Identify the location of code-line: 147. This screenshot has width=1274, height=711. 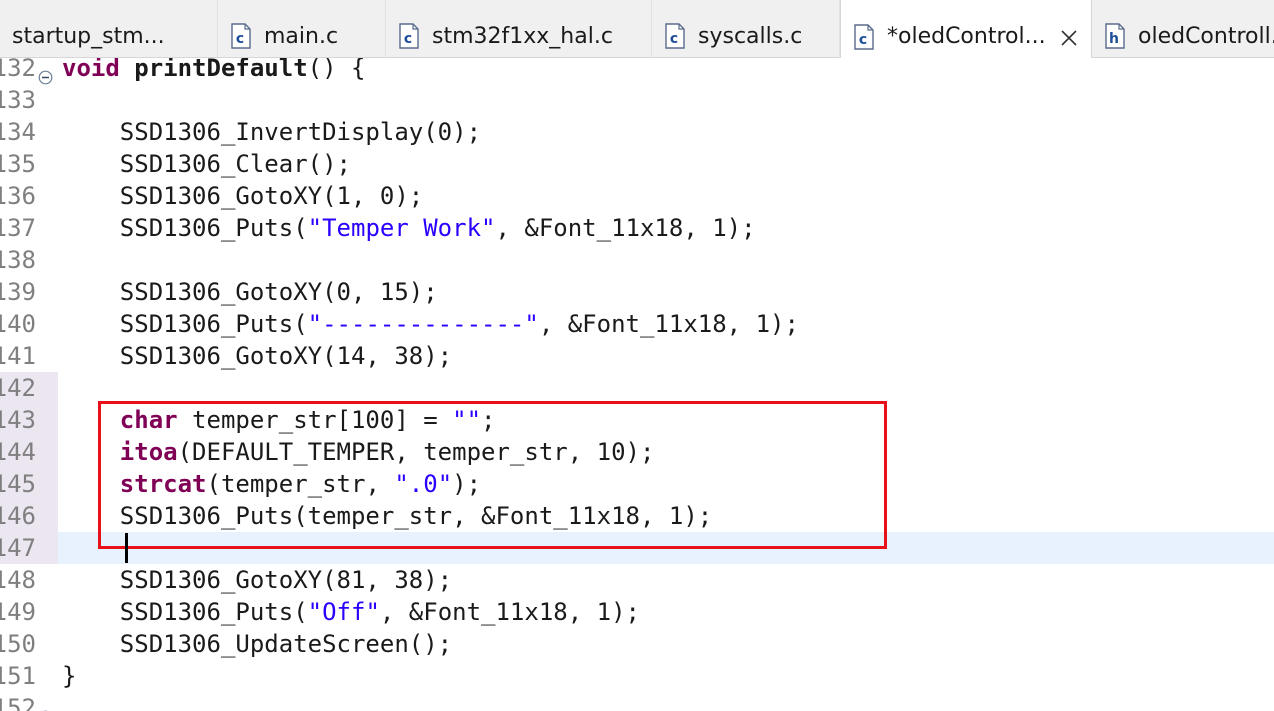
(637, 548).